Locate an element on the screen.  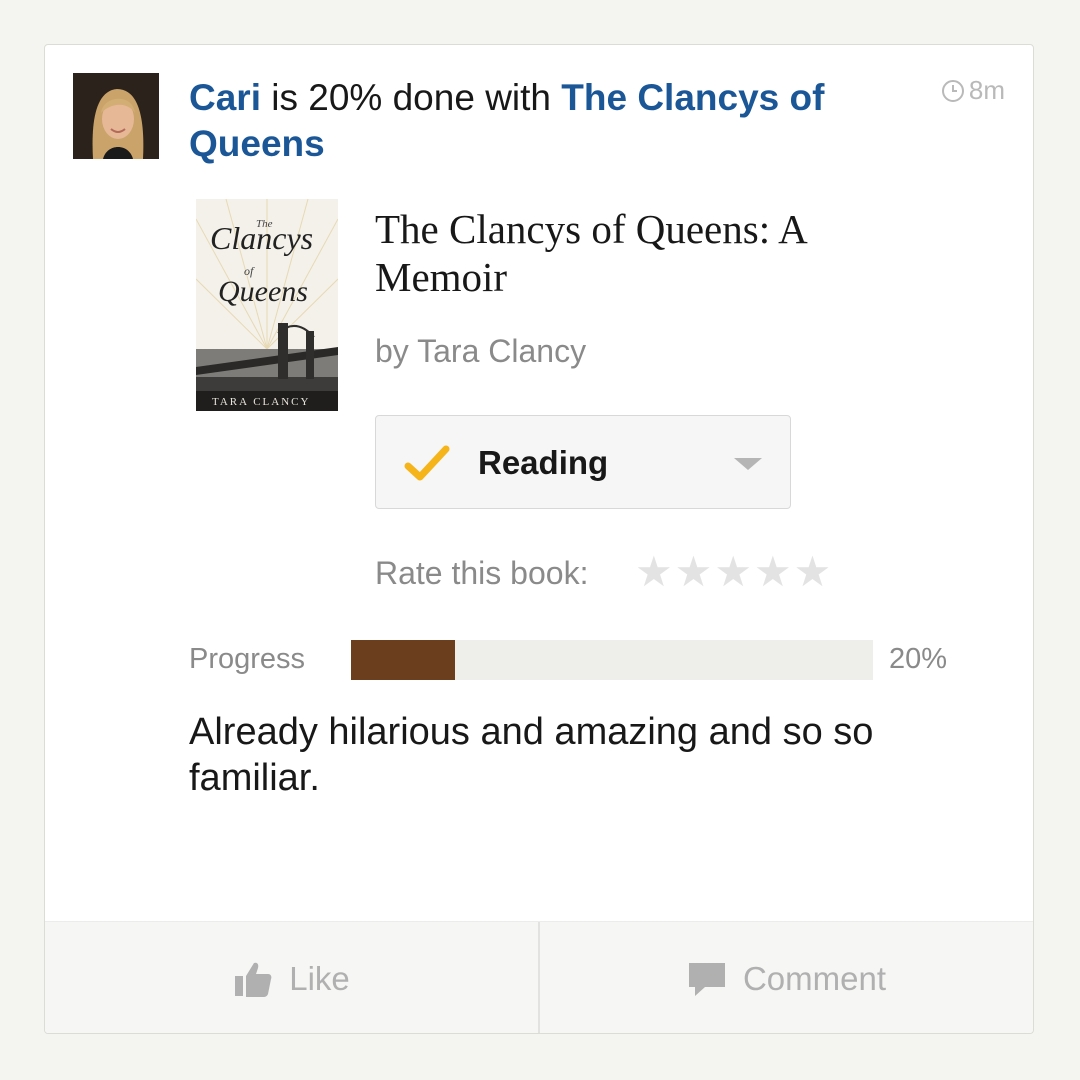
rate-label: Rate this book: is located at coordinates (482, 573).